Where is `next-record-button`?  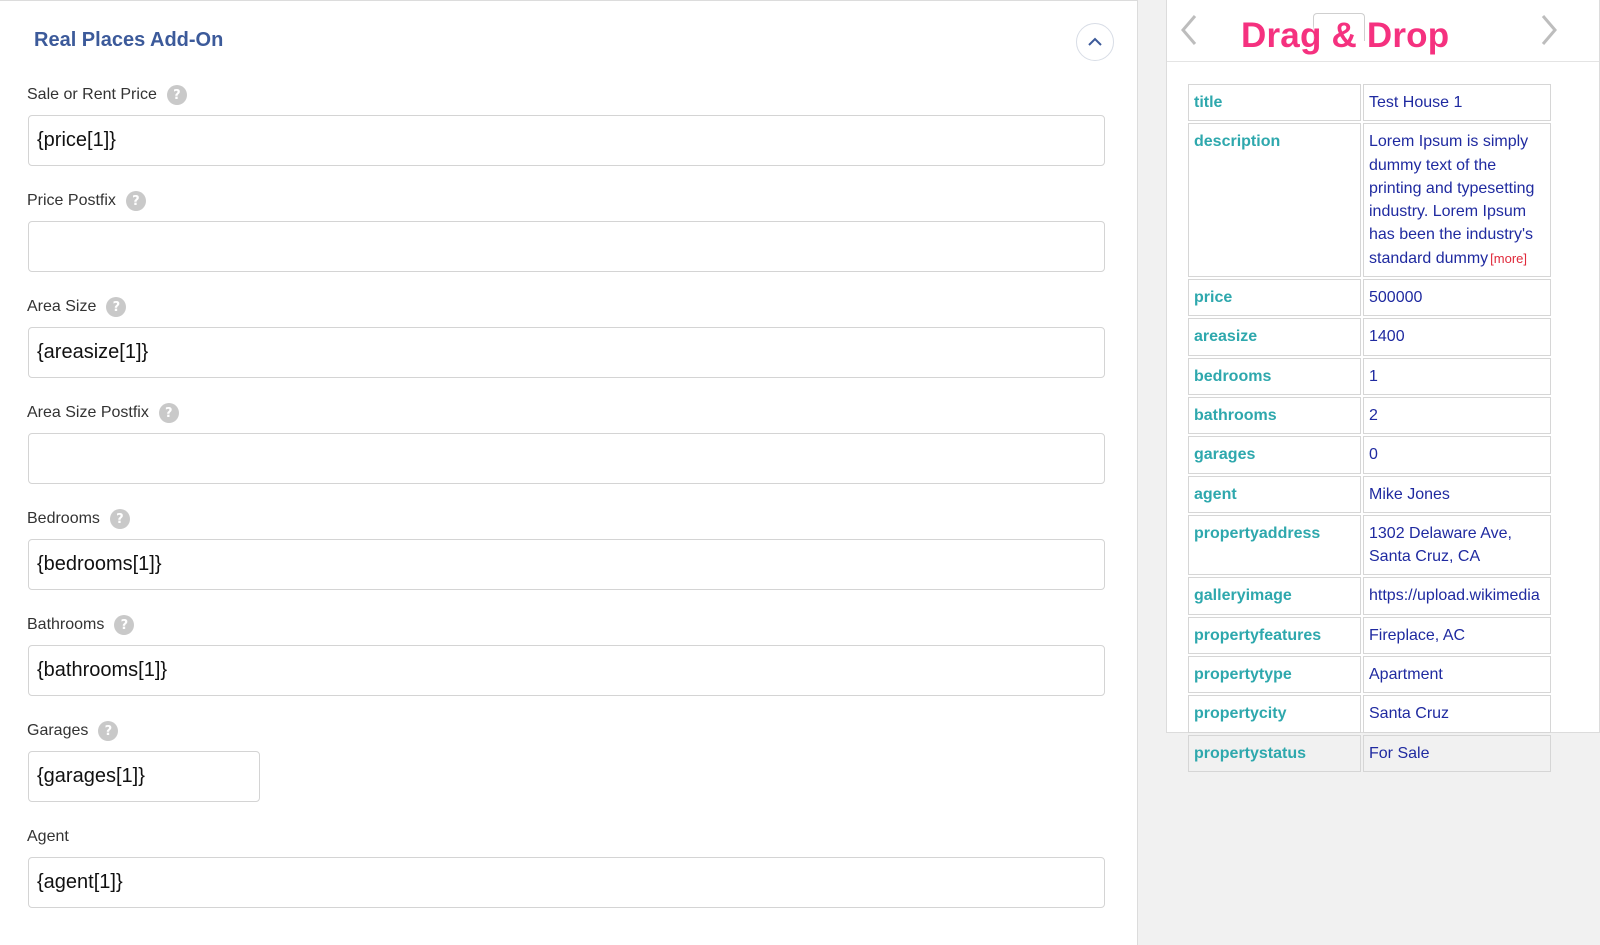 next-record-button is located at coordinates (1549, 30).